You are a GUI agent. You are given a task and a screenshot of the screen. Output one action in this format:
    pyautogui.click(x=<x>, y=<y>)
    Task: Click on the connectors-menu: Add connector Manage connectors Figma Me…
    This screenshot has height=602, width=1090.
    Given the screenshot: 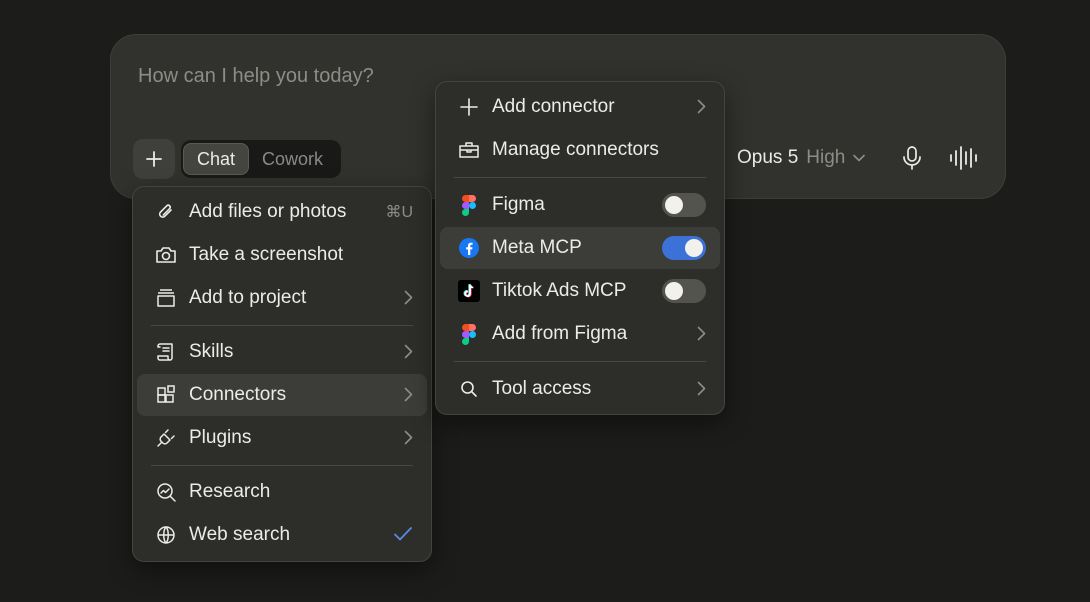 What is the action you would take?
    pyautogui.click(x=580, y=248)
    